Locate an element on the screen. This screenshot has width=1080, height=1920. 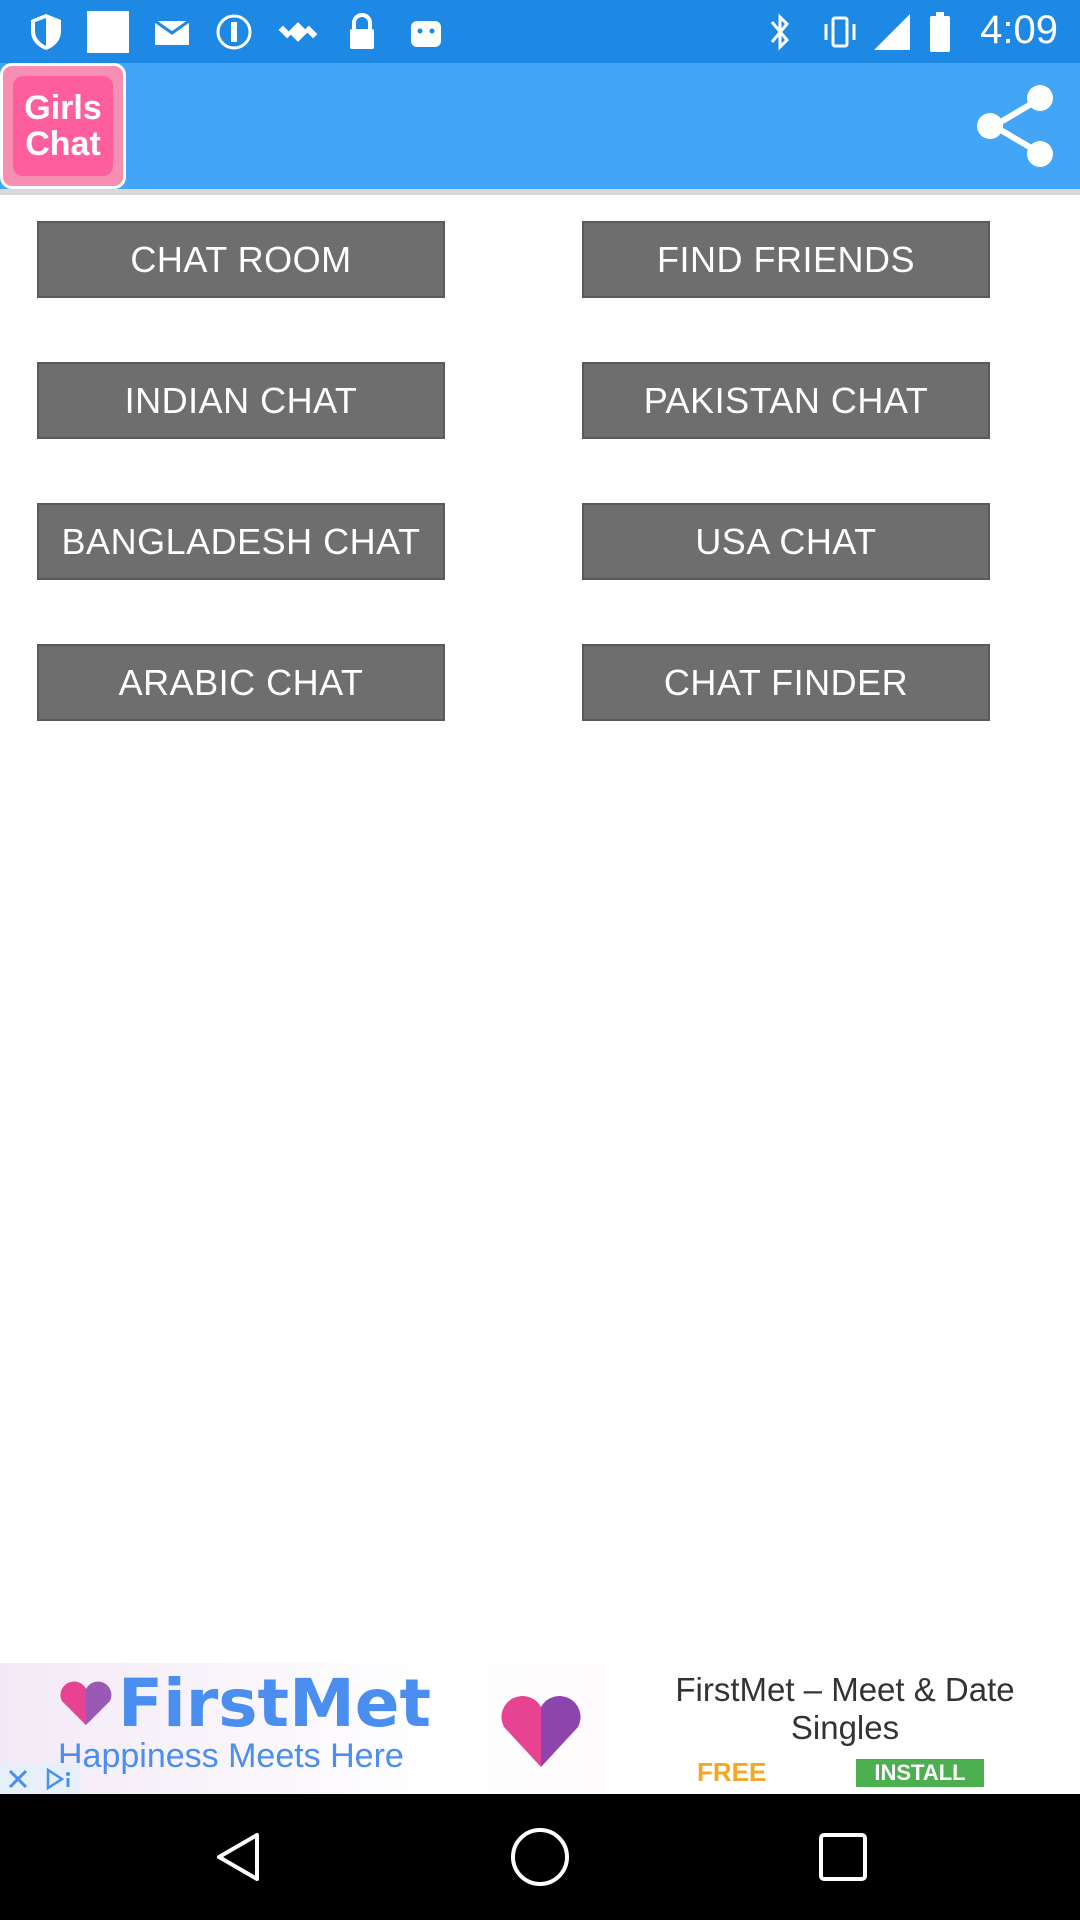
logo-line1: Girls is located at coordinates (63, 108).